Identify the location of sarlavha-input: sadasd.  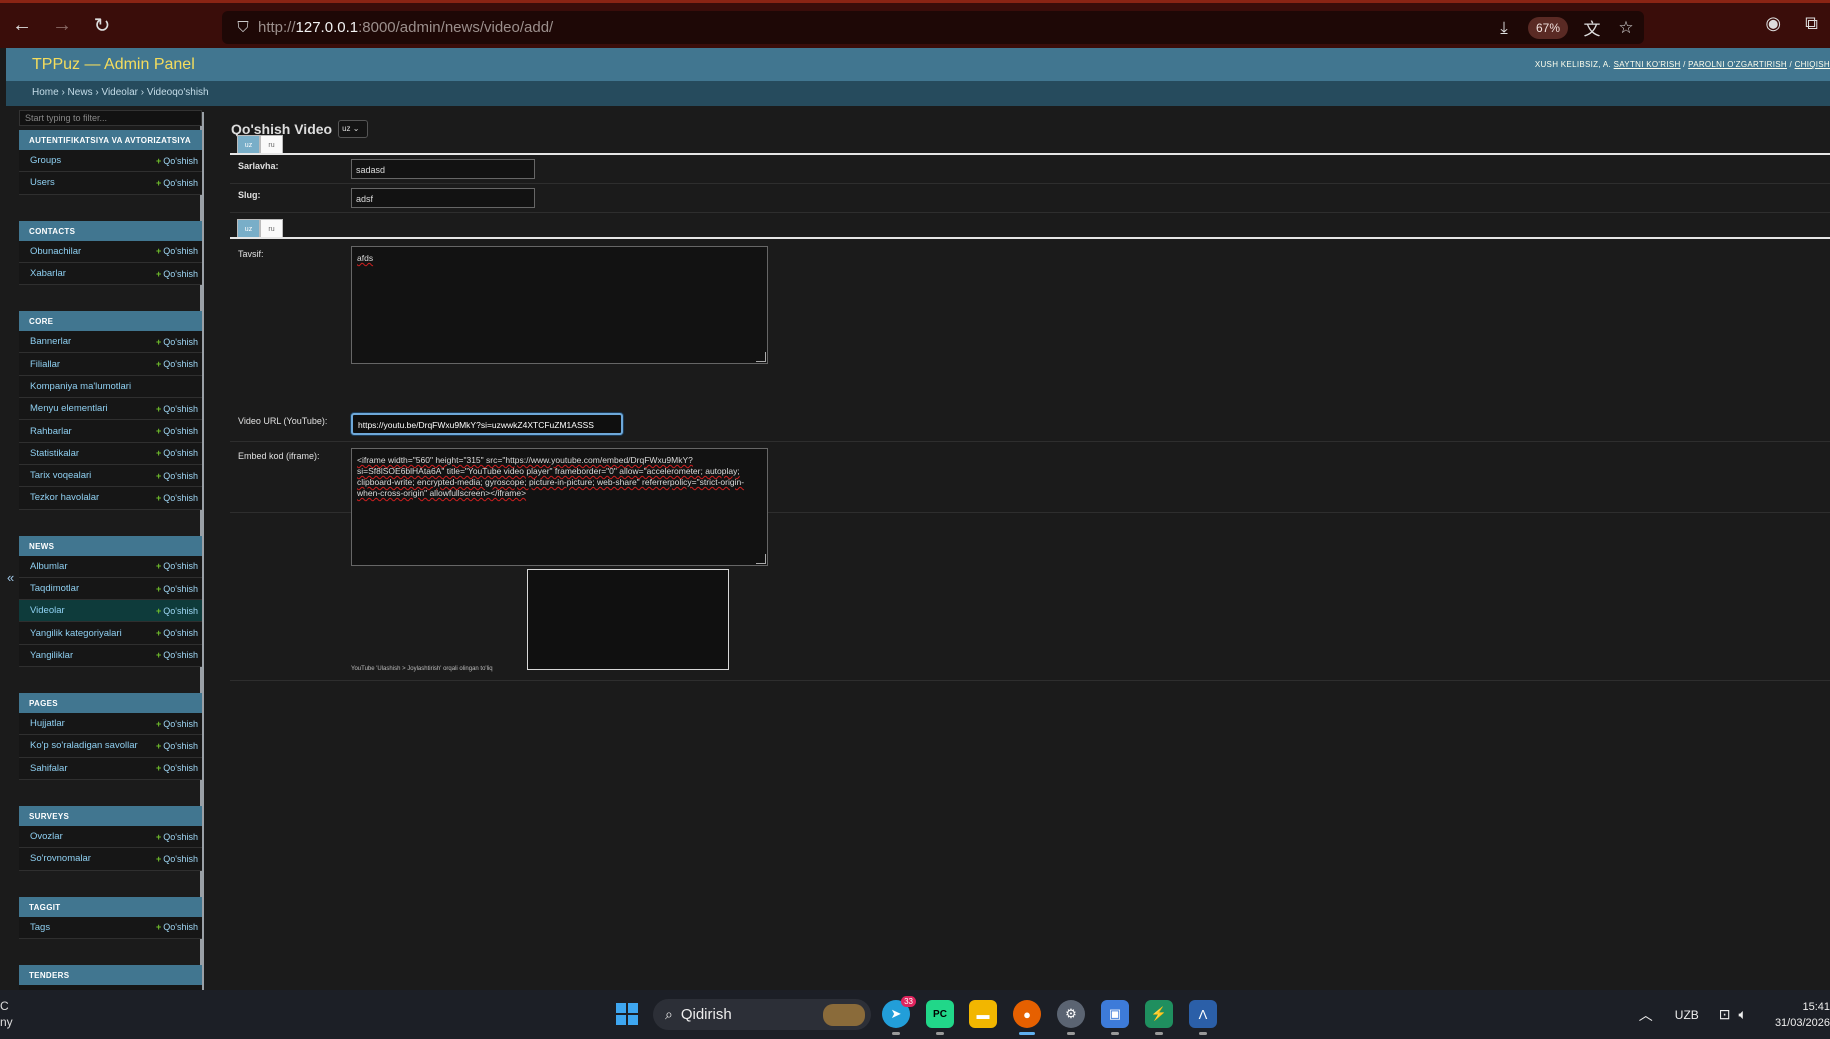
(443, 169).